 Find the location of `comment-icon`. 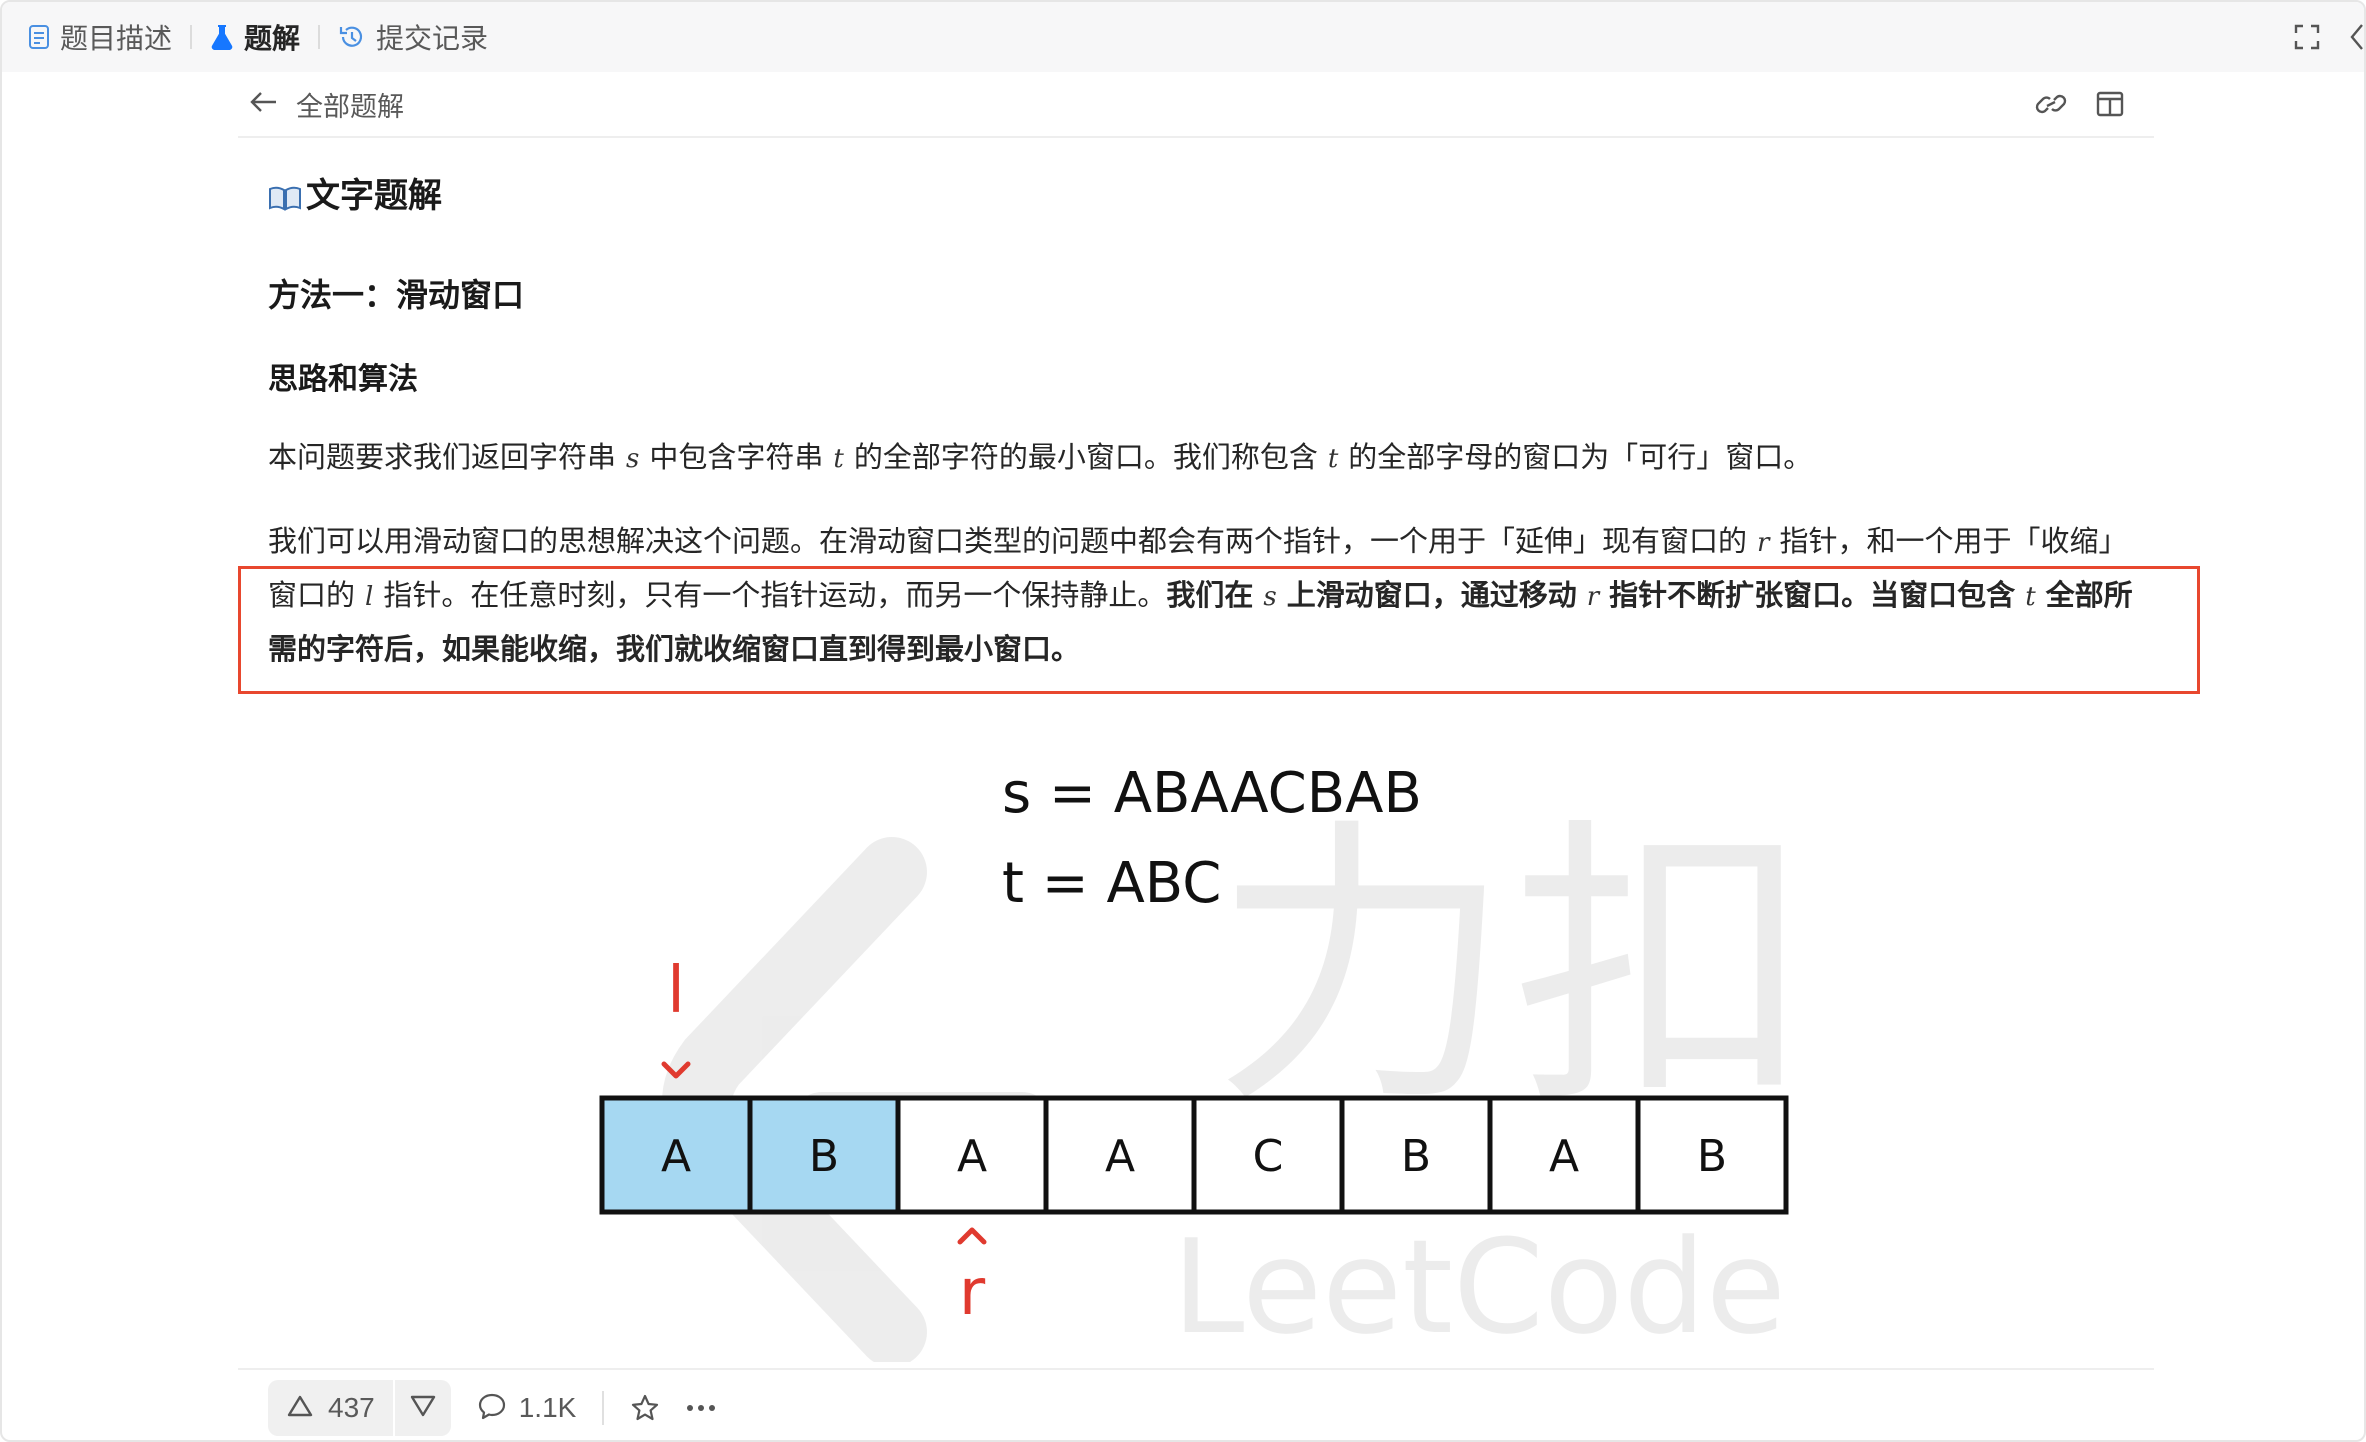

comment-icon is located at coordinates (492, 1408).